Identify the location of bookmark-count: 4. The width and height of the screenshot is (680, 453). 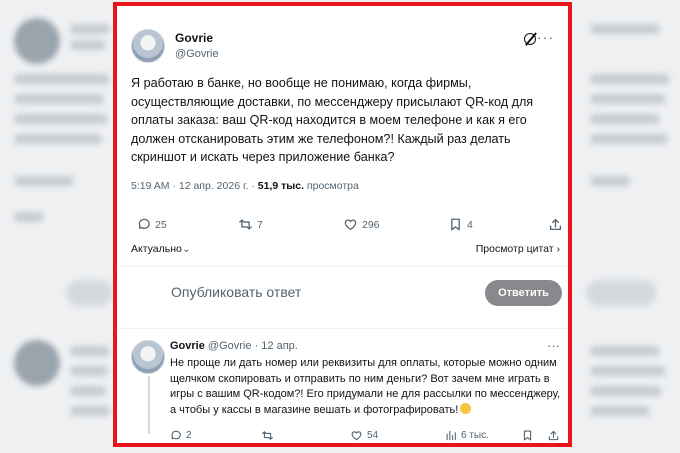
(470, 224).